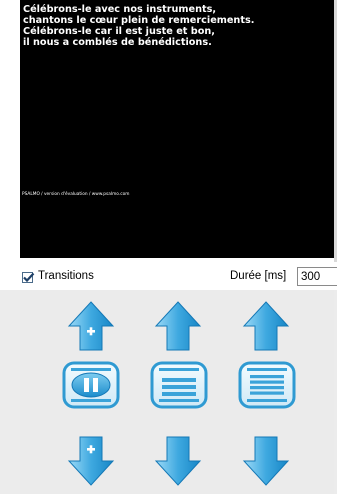 The image size is (337, 494). I want to click on next-section-button, so click(266, 461).